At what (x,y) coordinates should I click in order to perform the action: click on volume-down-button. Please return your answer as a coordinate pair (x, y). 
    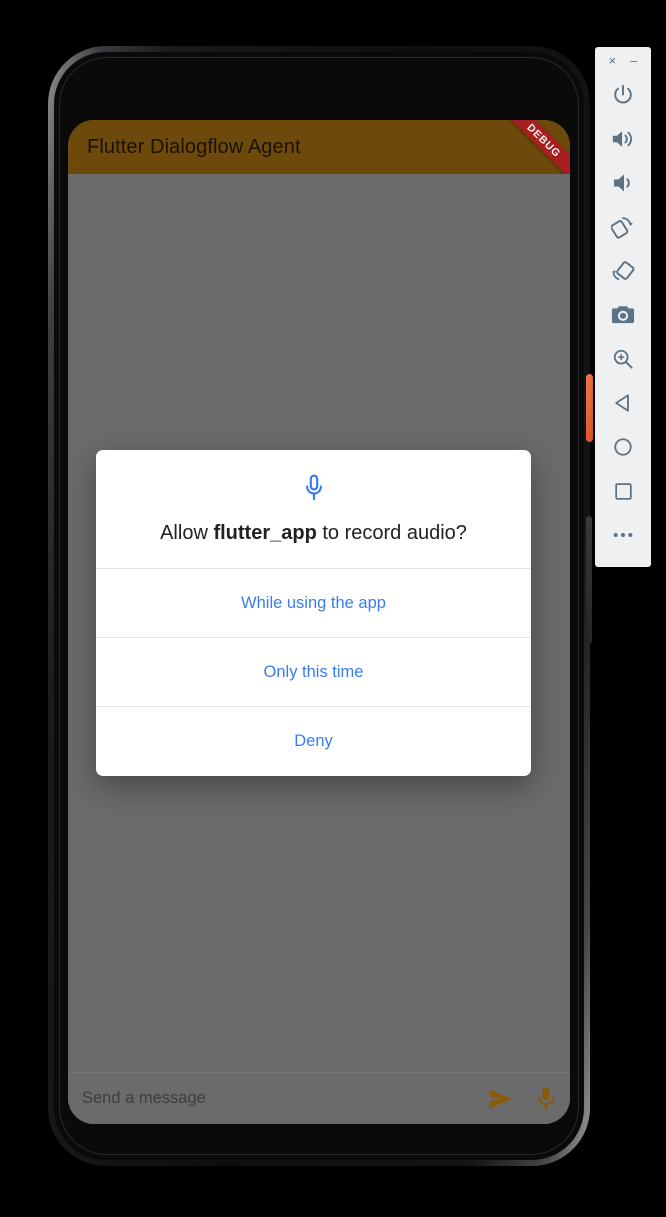
    Looking at the image, I should click on (623, 183).